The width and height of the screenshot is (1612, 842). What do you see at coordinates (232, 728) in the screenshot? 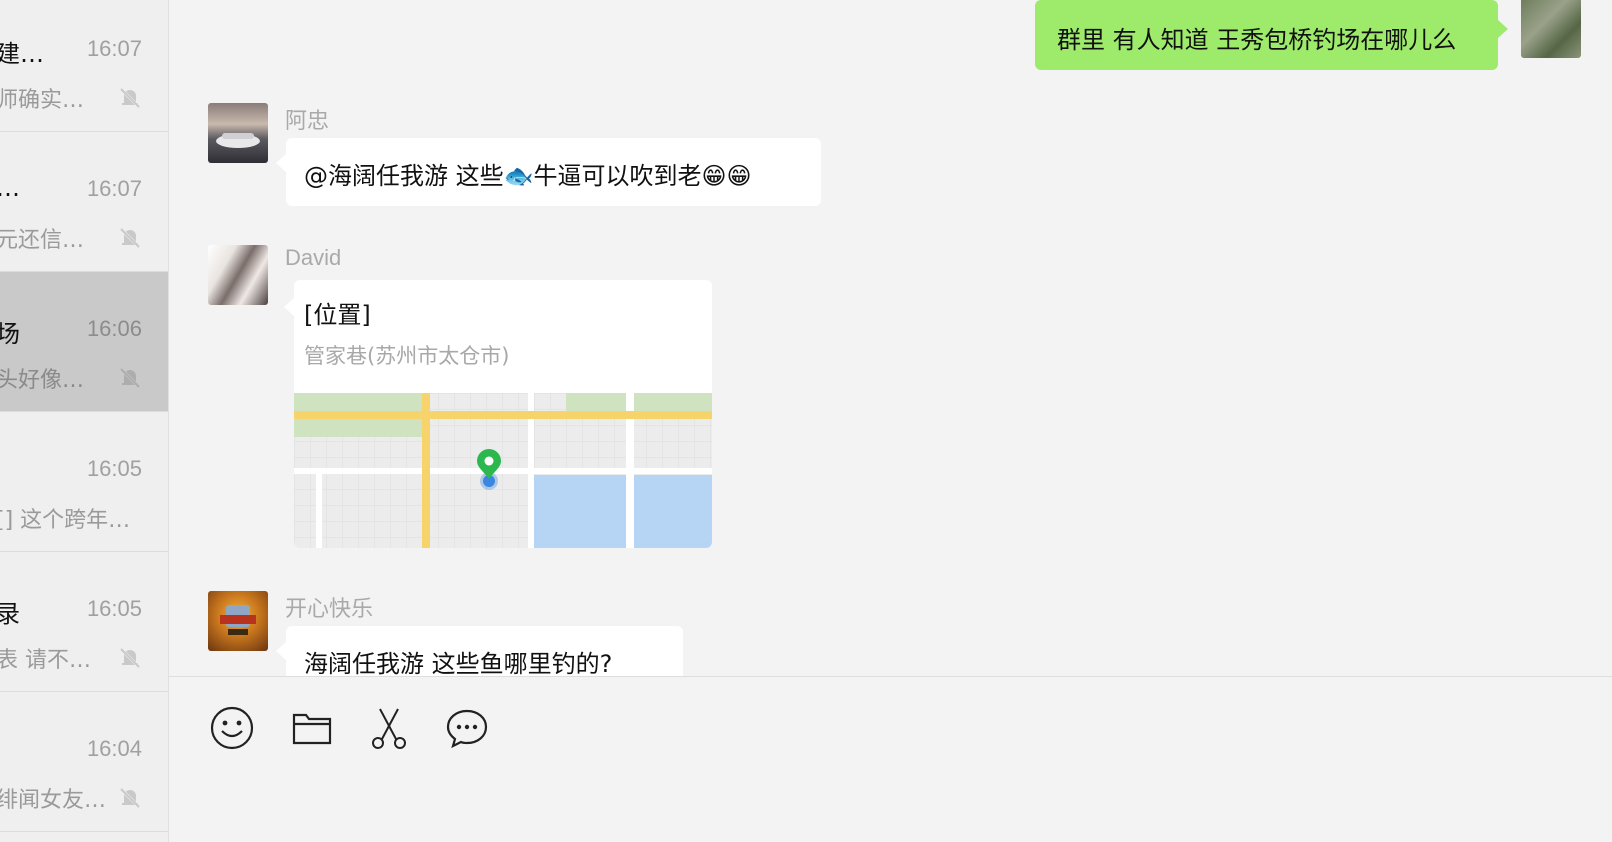
I see `emoji-icon` at bounding box center [232, 728].